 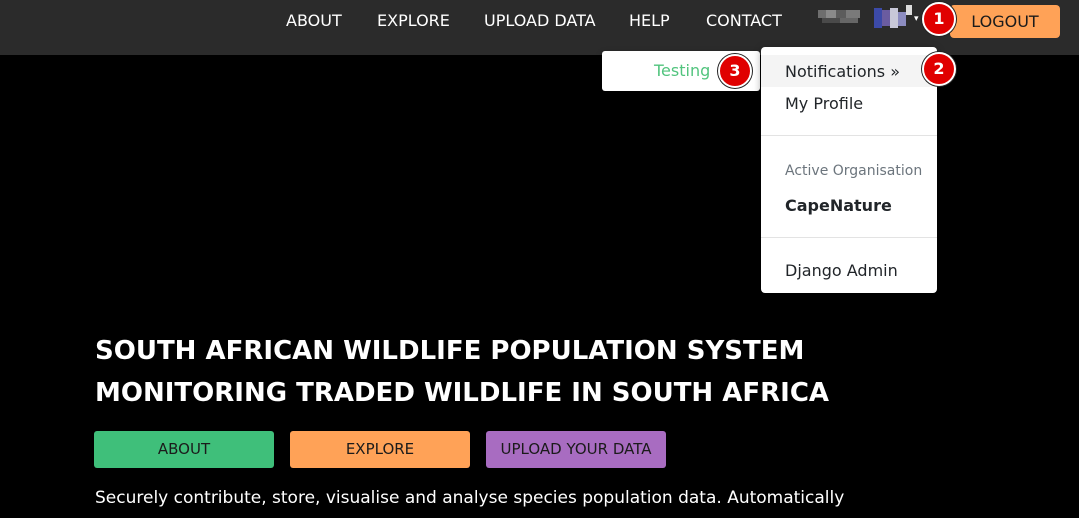 What do you see at coordinates (744, 21) in the screenshot?
I see `nav-contact-link: CONTACT` at bounding box center [744, 21].